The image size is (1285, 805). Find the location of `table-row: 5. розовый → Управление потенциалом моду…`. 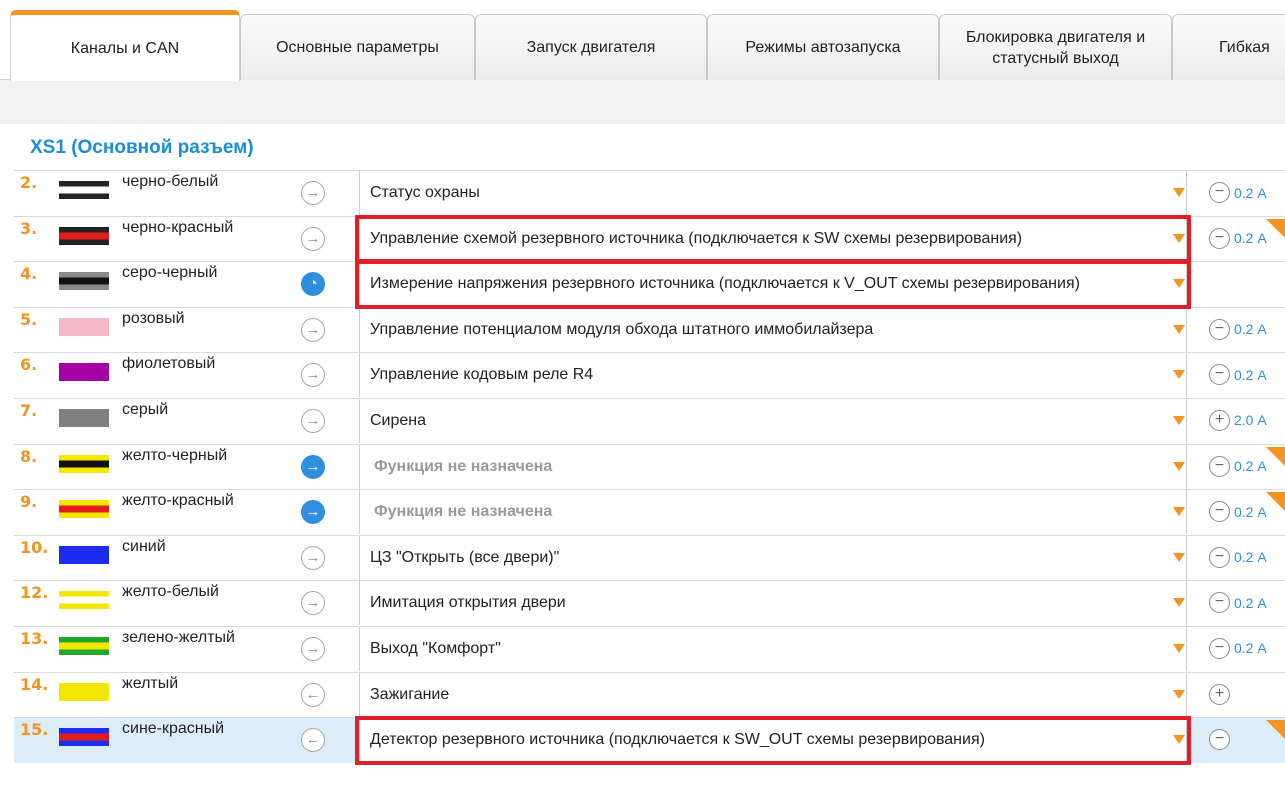

table-row: 5. розовый → Управление потенциалом моду… is located at coordinates (649, 329).